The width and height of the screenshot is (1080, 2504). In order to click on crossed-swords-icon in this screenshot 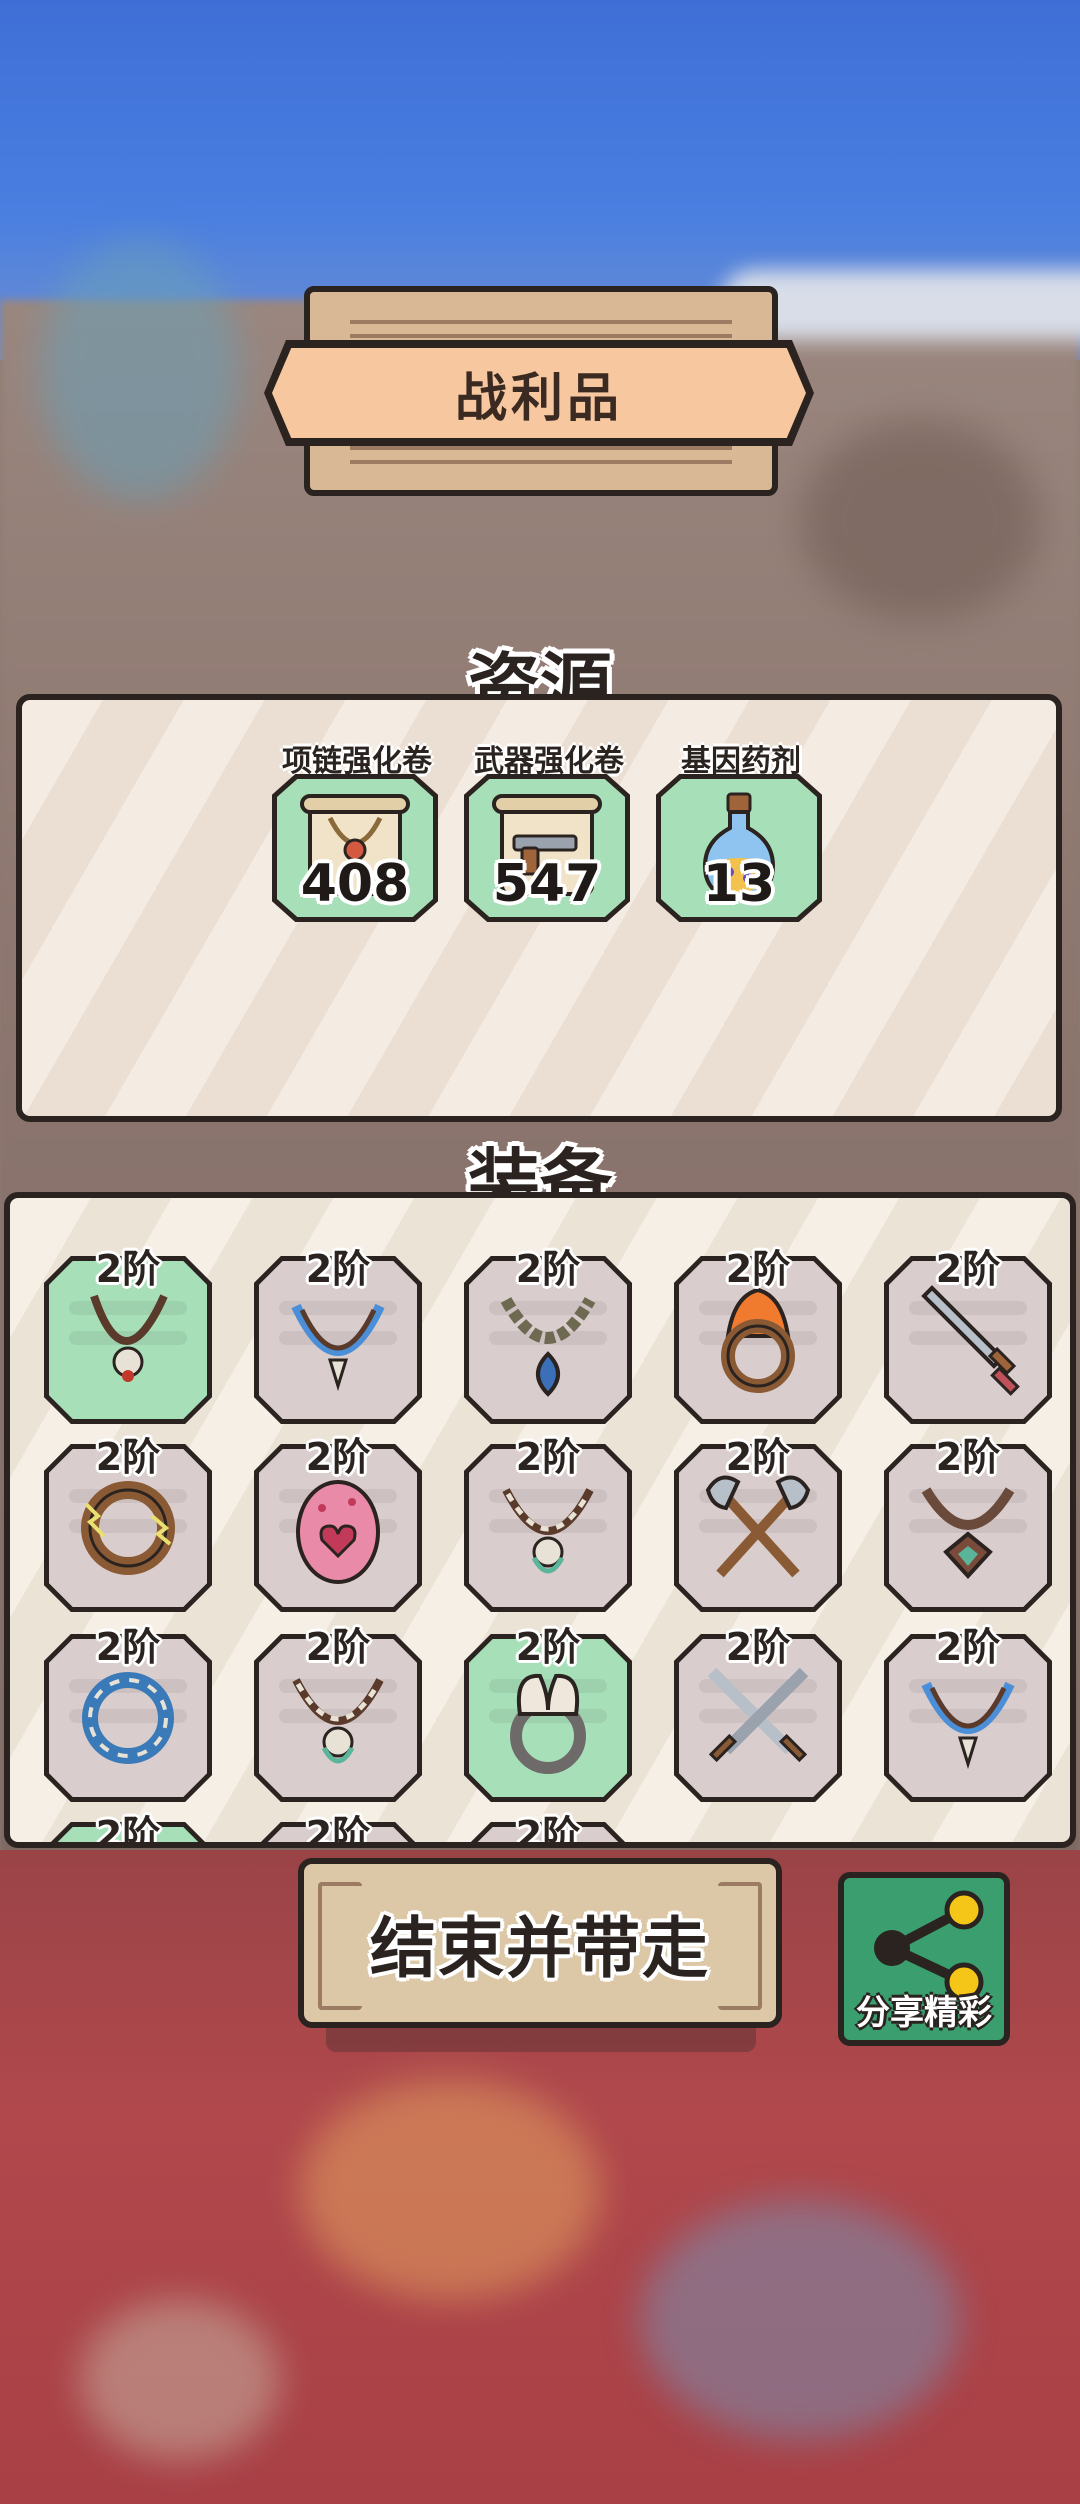, I will do `click(758, 1715)`.